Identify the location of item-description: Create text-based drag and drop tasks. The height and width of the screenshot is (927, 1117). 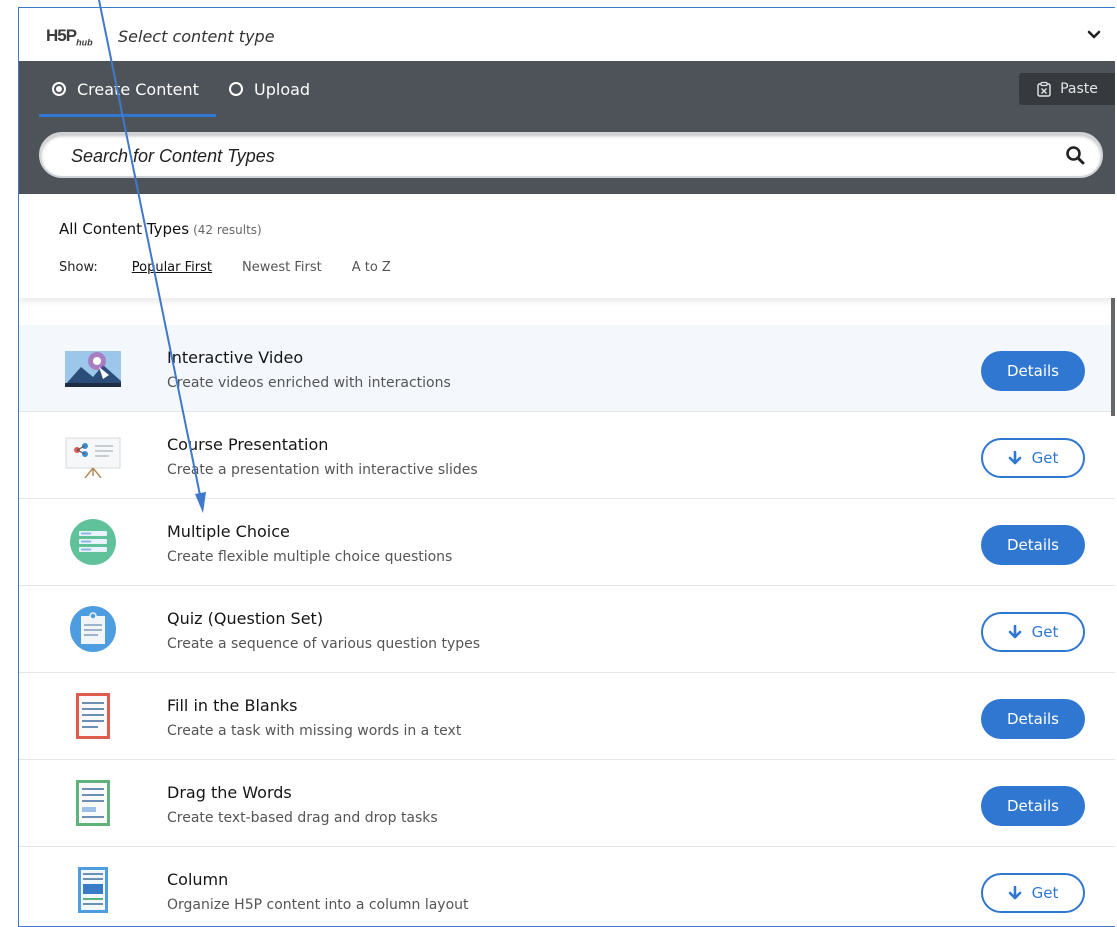
(302, 818).